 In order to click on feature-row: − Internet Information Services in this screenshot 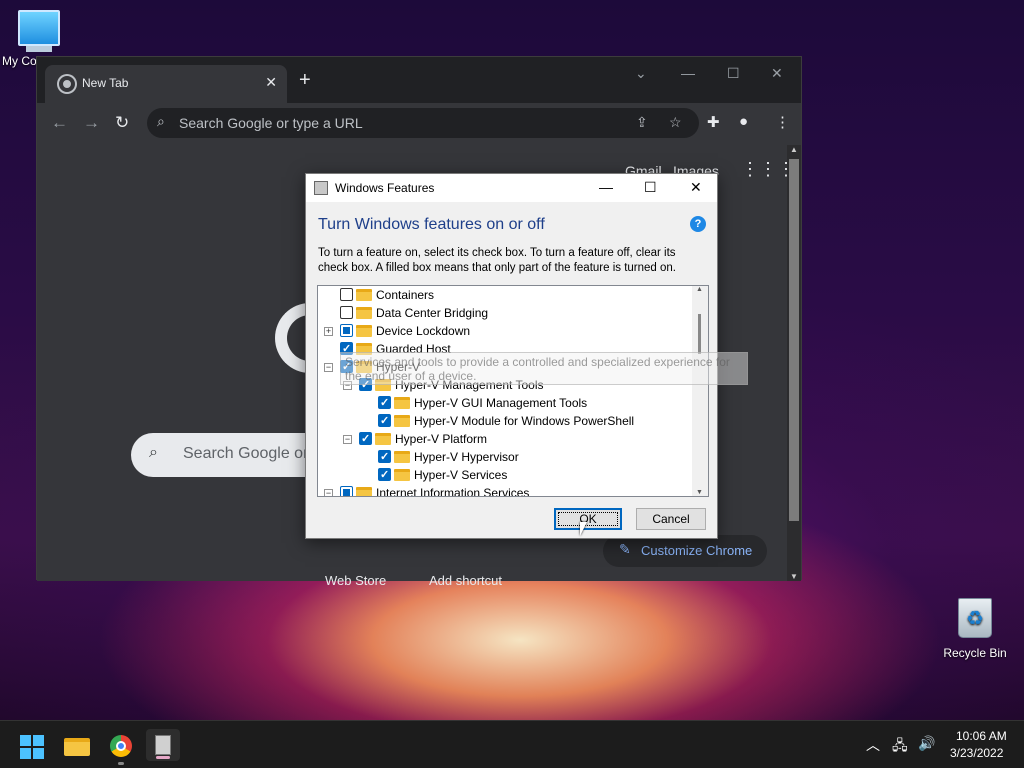, I will do `click(503, 490)`.